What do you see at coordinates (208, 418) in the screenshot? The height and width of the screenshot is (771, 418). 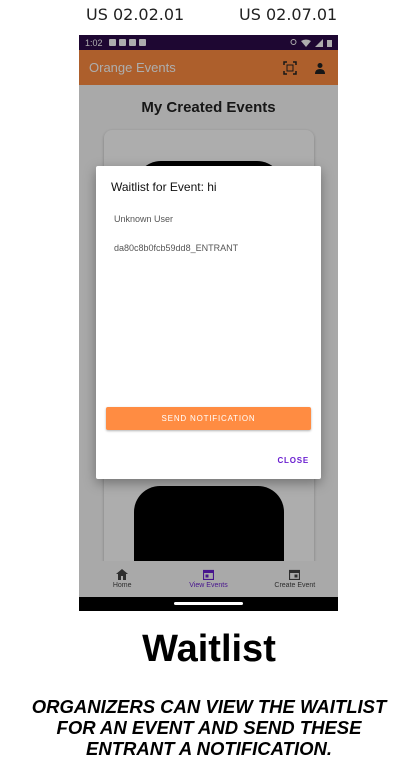 I see `send-notification-button: SEND NOTIFICATION` at bounding box center [208, 418].